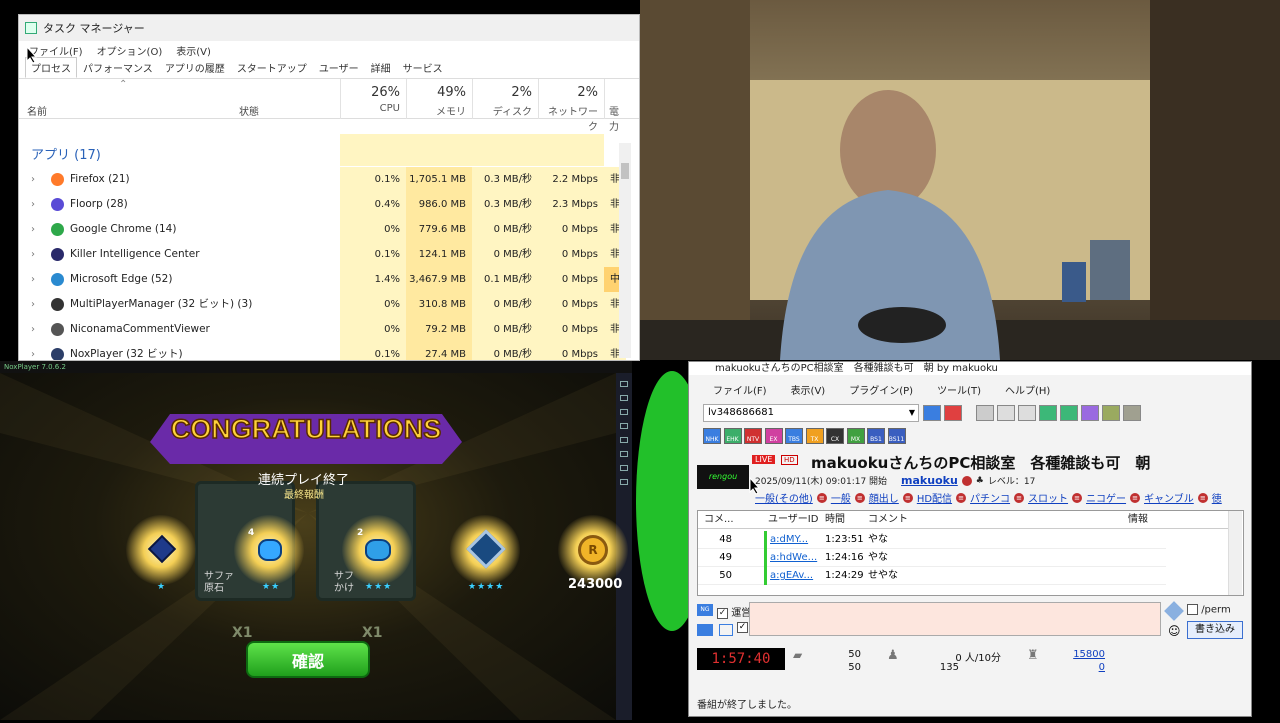 Image resolution: width=1280 pixels, height=723 pixels. I want to click on users-icon, so click(1069, 413).